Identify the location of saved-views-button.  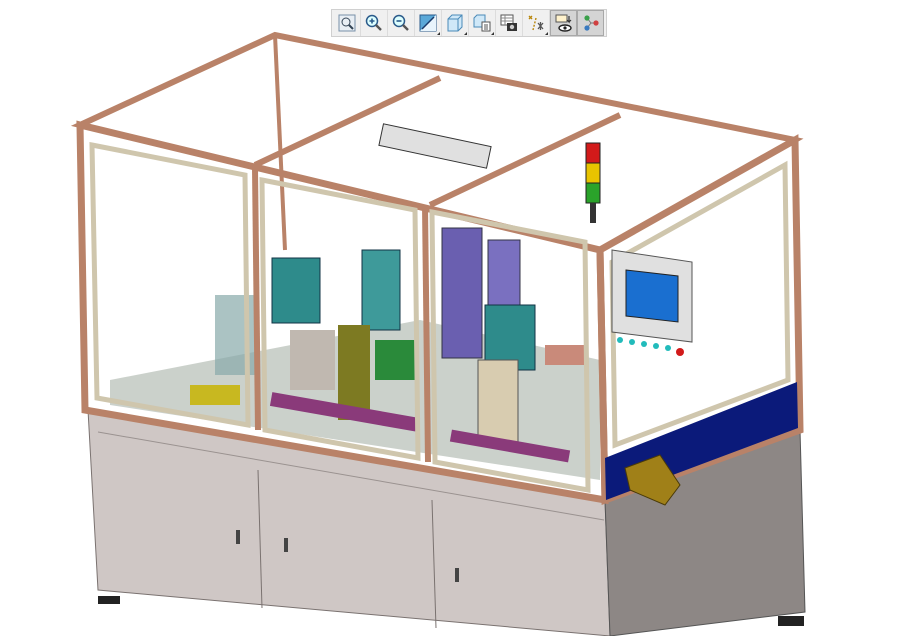
(482, 23).